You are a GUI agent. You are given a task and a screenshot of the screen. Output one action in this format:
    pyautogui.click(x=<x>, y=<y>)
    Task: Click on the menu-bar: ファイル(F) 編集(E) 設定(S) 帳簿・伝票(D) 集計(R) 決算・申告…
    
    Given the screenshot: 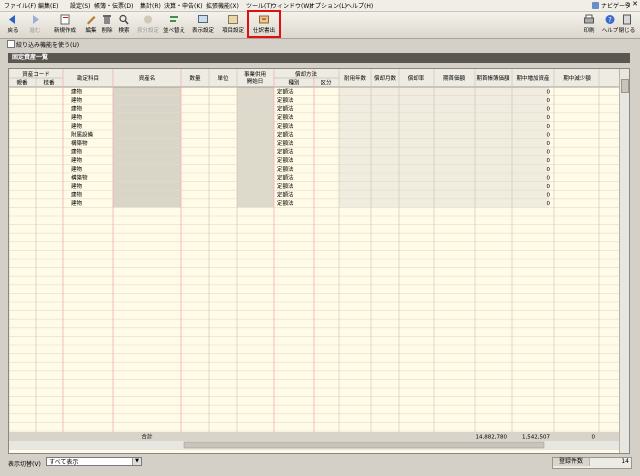 What is the action you would take?
    pyautogui.click(x=320, y=6)
    